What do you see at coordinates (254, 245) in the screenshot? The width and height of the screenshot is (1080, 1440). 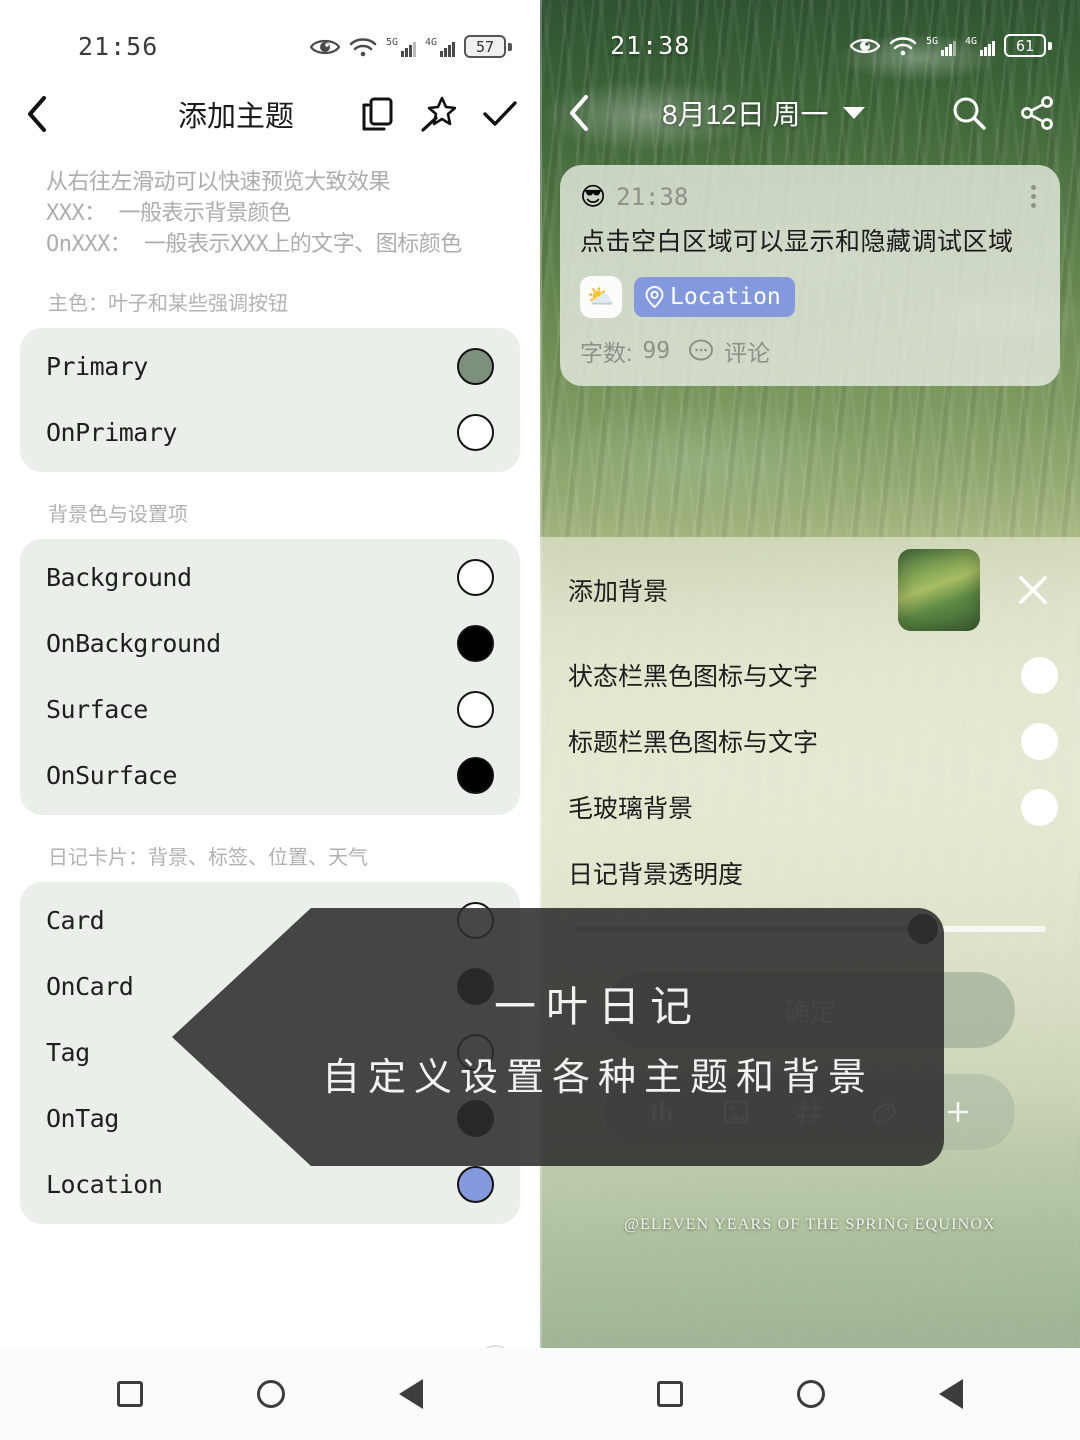 I see `hint-line-3: OnXXX： 一般表示XXX上的文字、图标颜色` at bounding box center [254, 245].